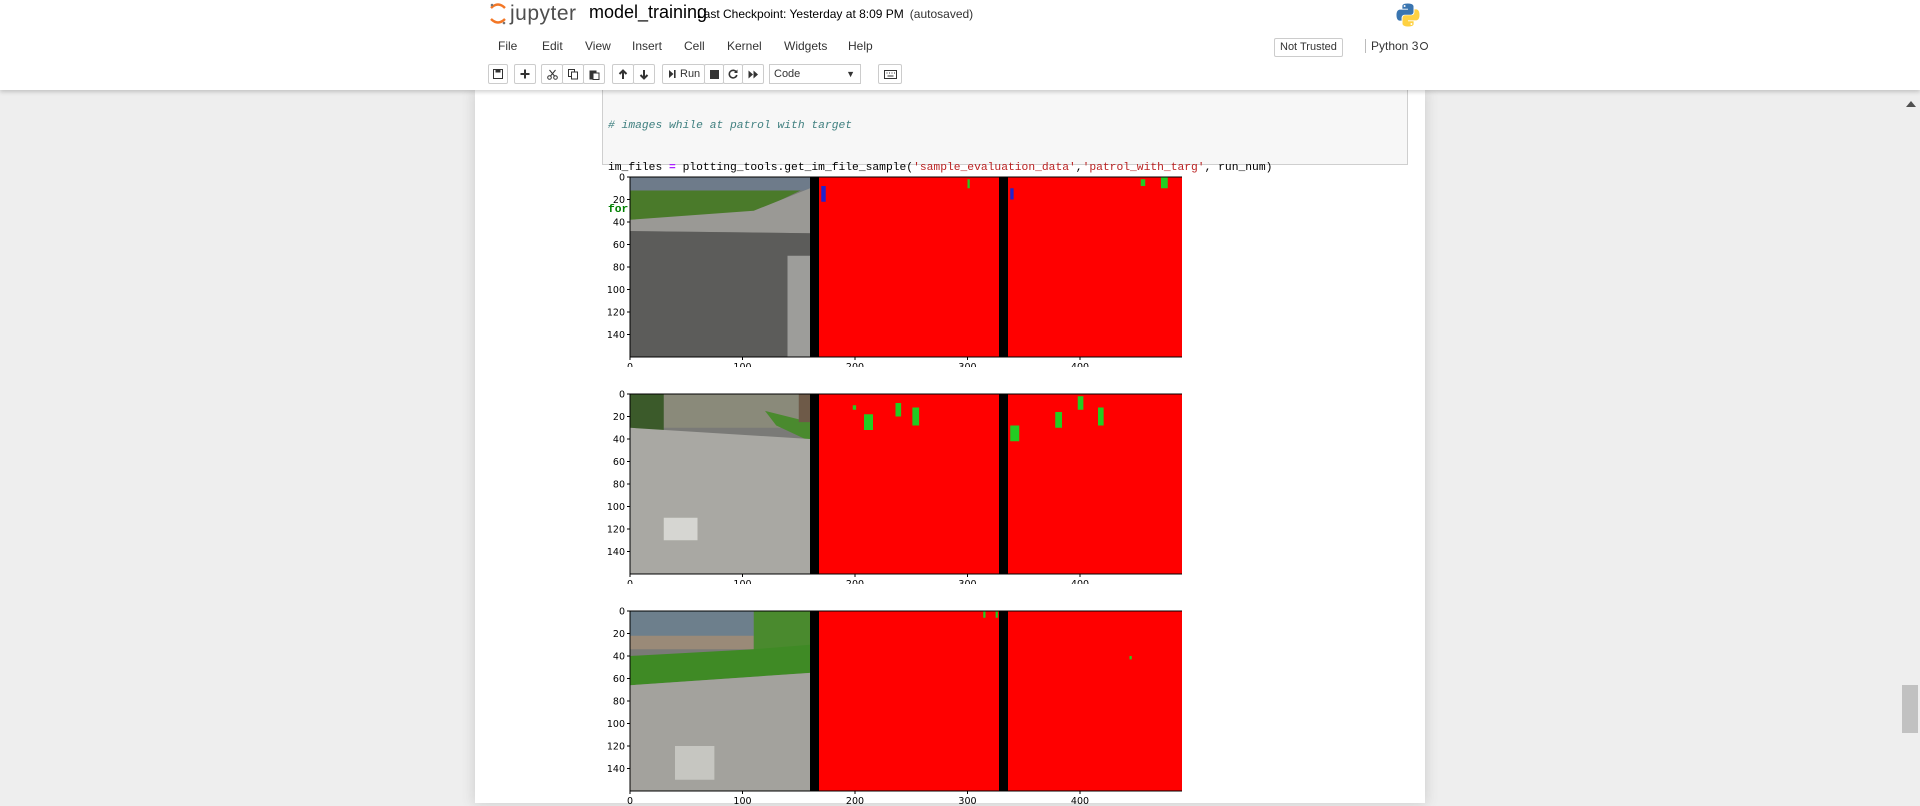  Describe the element at coordinates (552, 46) in the screenshot. I see `menu-edit: Edit` at that location.